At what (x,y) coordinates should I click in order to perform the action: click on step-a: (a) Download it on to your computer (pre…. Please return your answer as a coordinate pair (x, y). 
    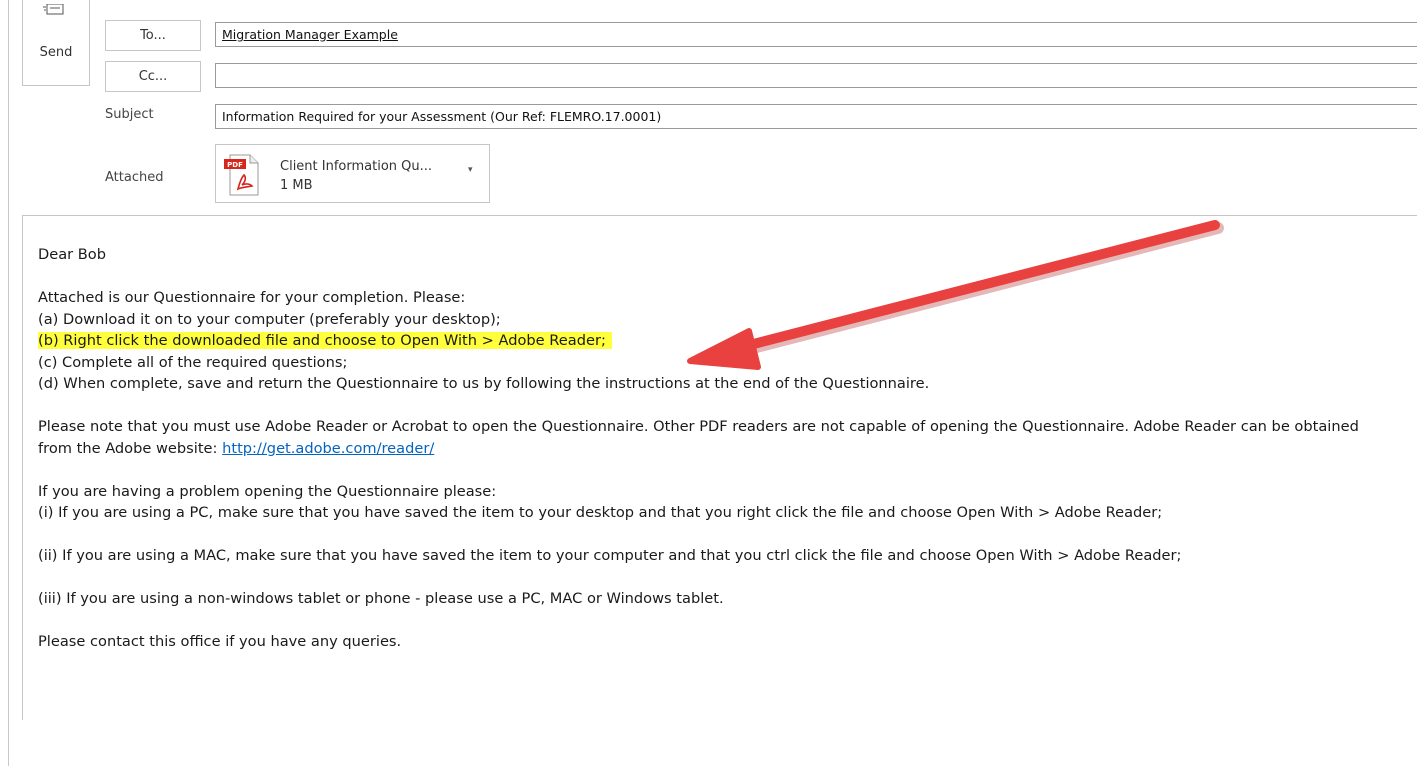
    Looking at the image, I should click on (269, 319).